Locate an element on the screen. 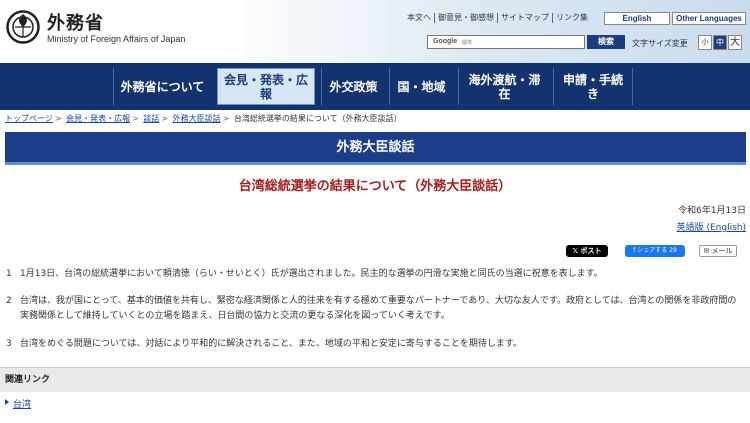 This screenshot has width=750, height=423. breadcrumb-minister-statements: 外務大臣談話 is located at coordinates (197, 118).